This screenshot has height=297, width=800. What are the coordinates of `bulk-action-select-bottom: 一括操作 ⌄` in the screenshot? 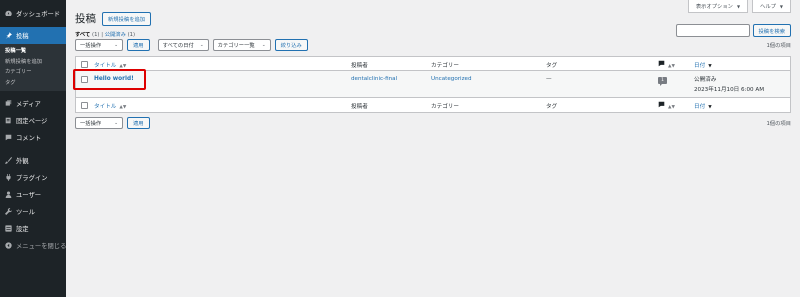 It's located at (99, 123).